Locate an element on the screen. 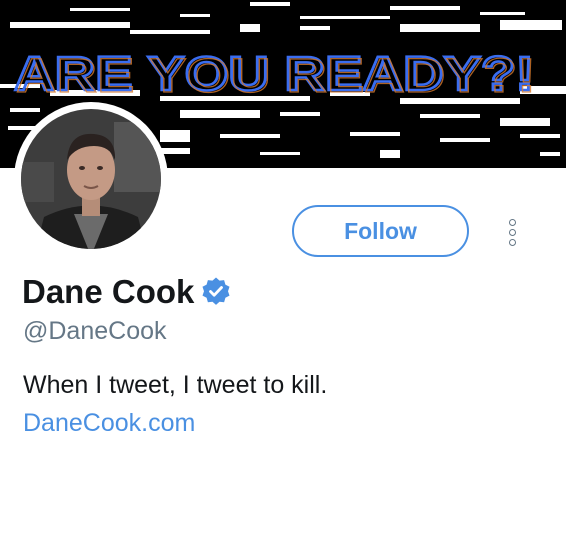 The width and height of the screenshot is (566, 558). avatar is located at coordinates (91, 179).